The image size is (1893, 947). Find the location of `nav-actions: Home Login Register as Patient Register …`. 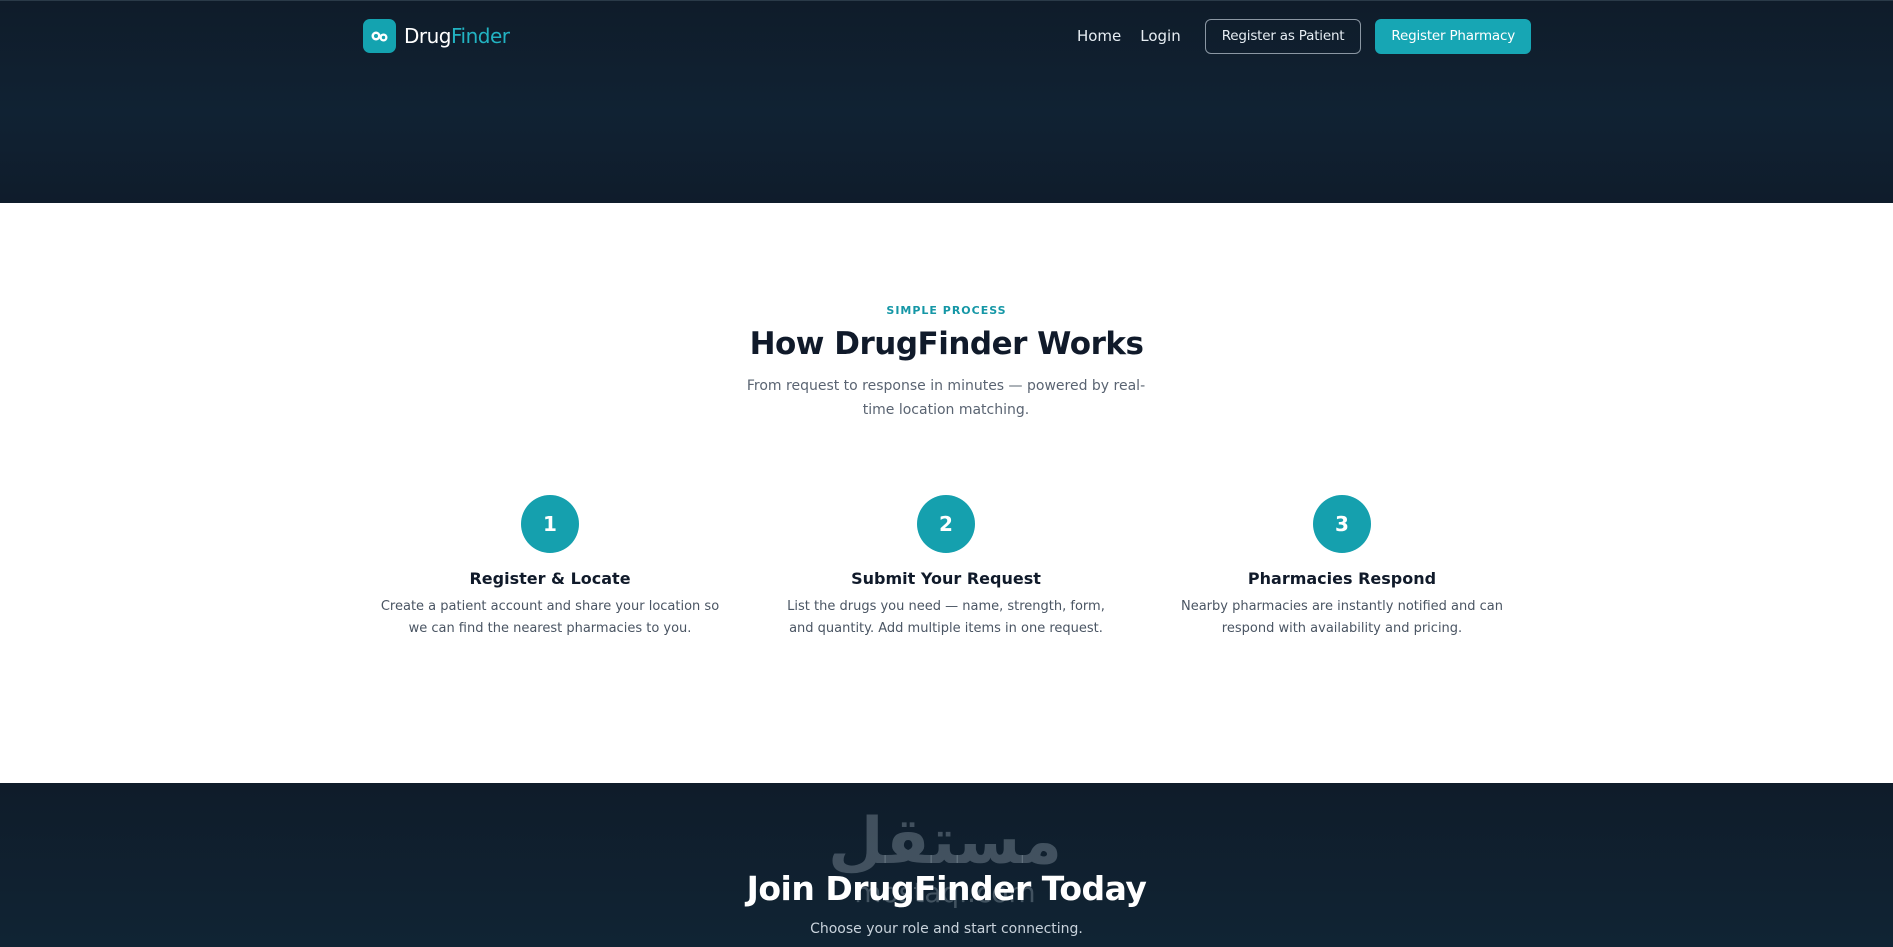

nav-actions: Home Login Register as Patient Register … is located at coordinates (1304, 36).